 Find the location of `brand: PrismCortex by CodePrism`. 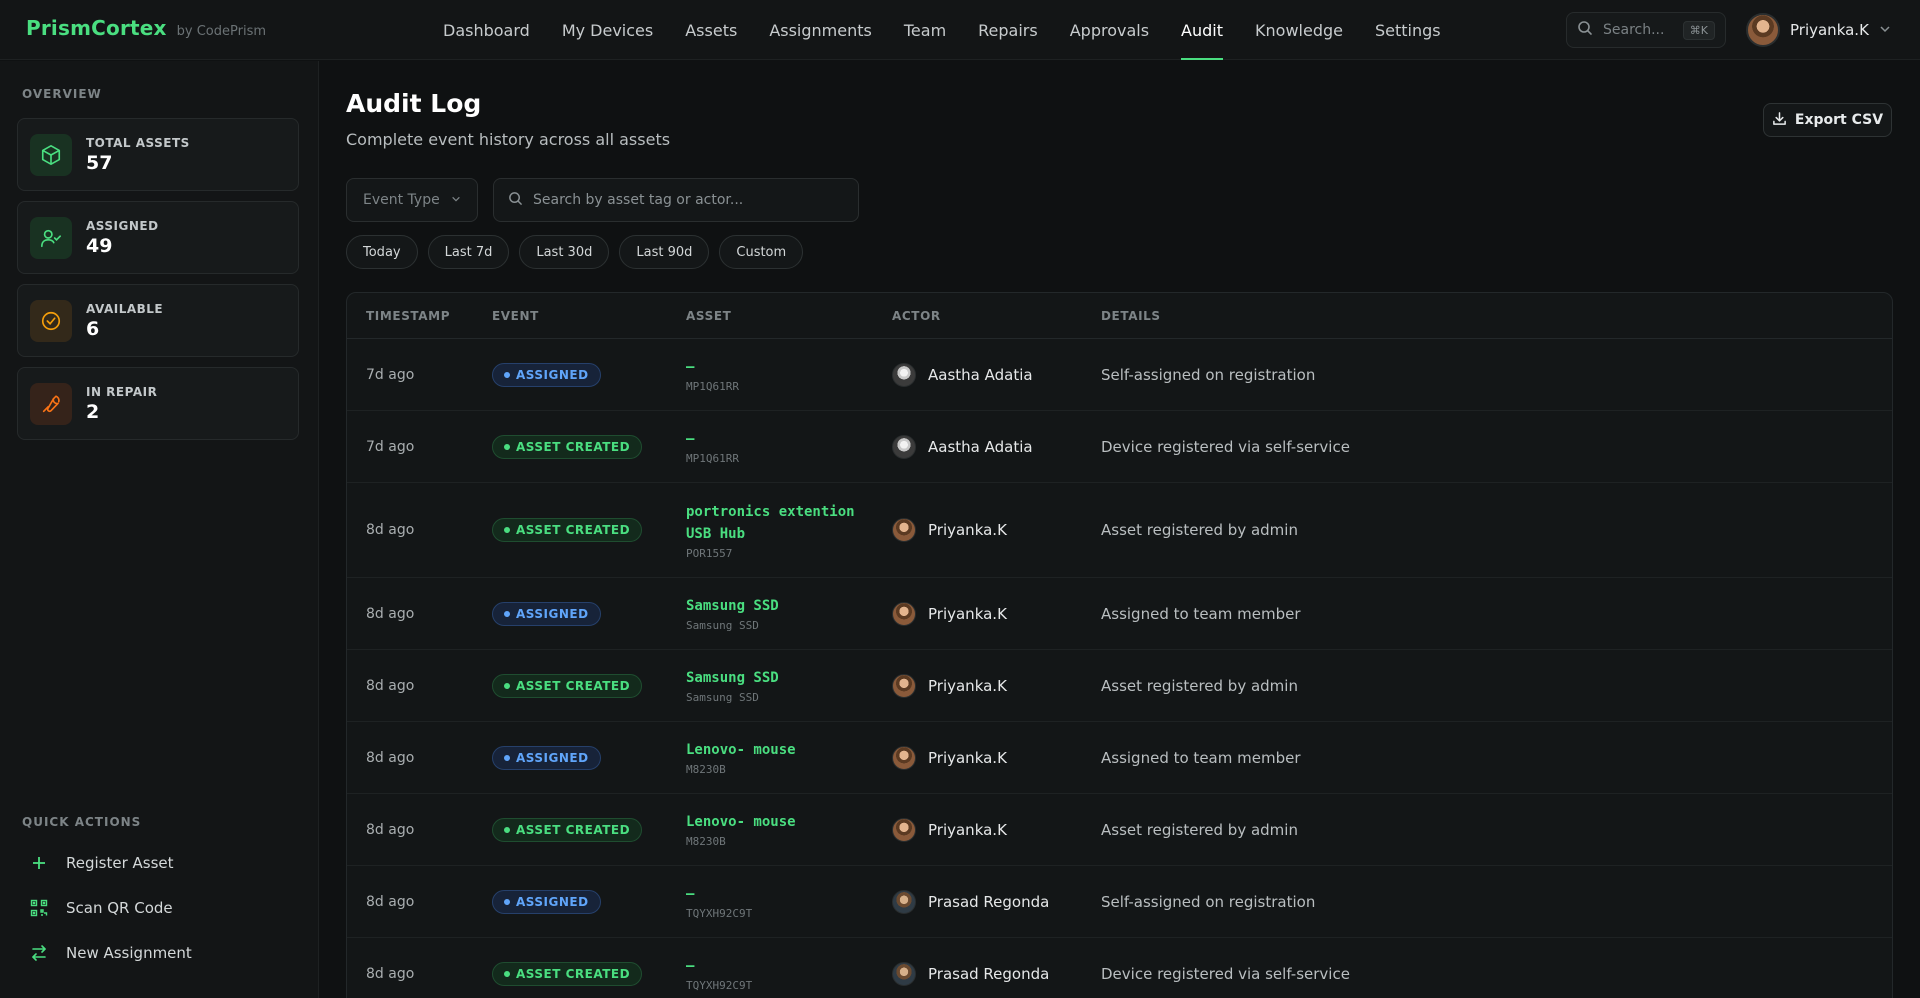

brand: PrismCortex by CodePrism is located at coordinates (146, 28).